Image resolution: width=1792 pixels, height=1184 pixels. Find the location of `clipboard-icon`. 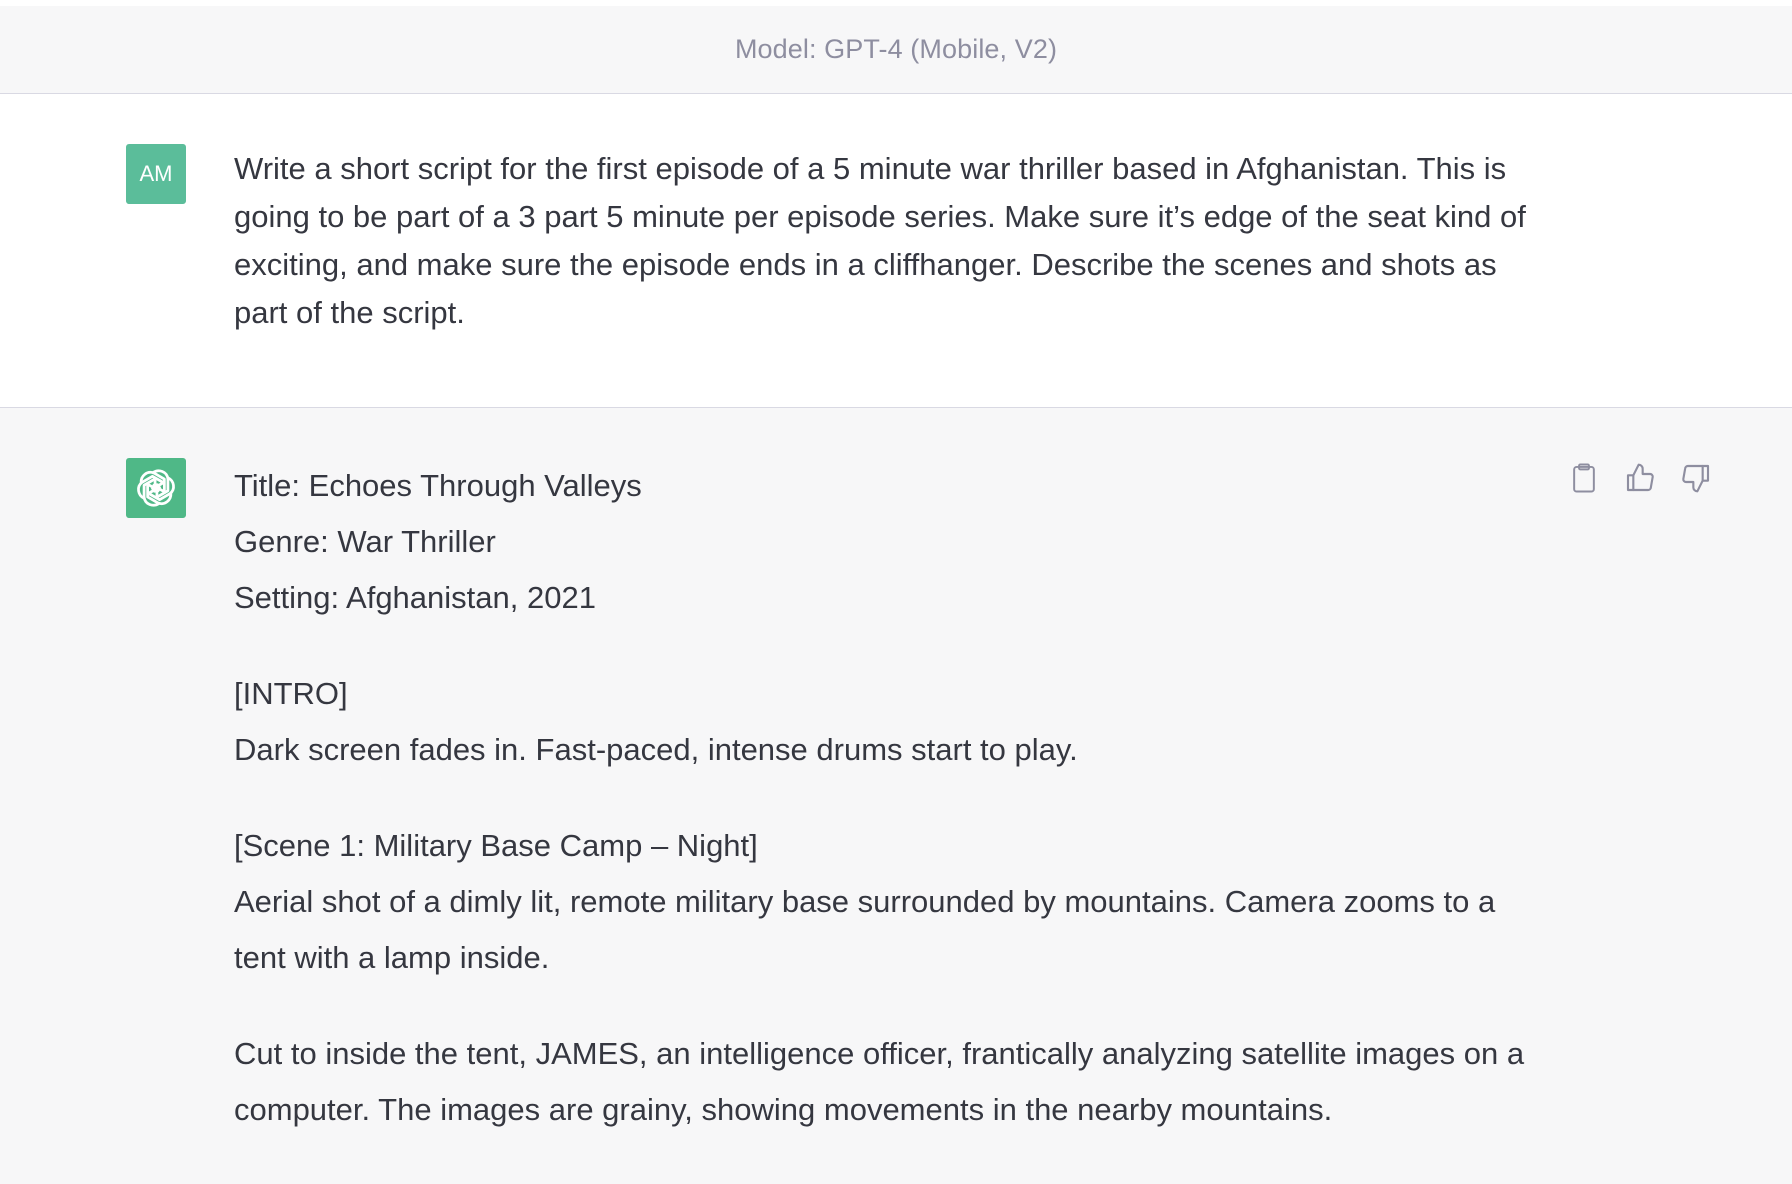

clipboard-icon is located at coordinates (1584, 478).